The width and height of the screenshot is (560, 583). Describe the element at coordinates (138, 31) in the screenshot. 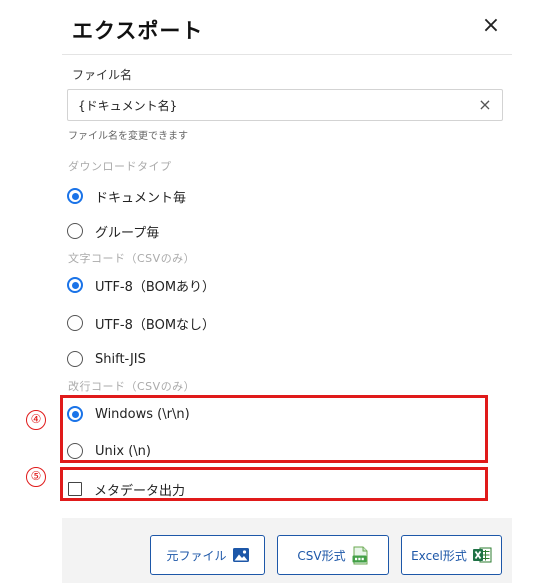

I see `dialog-title: エクスポート` at that location.